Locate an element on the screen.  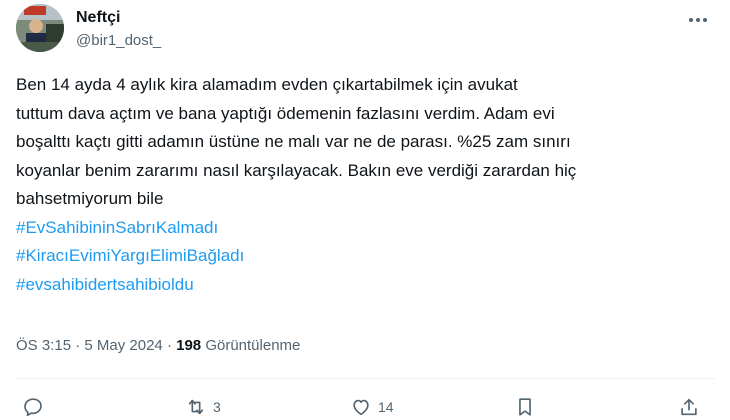
retweet-button: 3 is located at coordinates (203, 407).